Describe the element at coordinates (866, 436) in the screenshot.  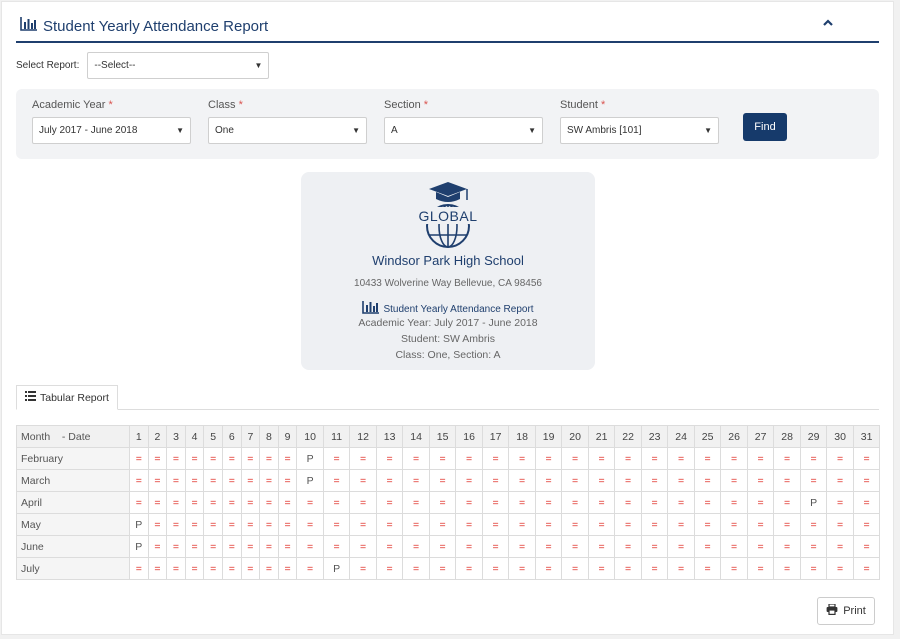
I see `day-header: 31` at that location.